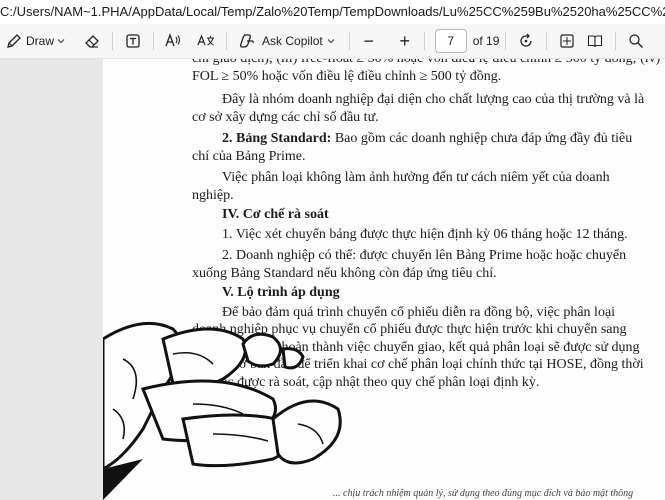 This screenshot has width=665, height=500. I want to click on zoom-in-button: +, so click(405, 41).